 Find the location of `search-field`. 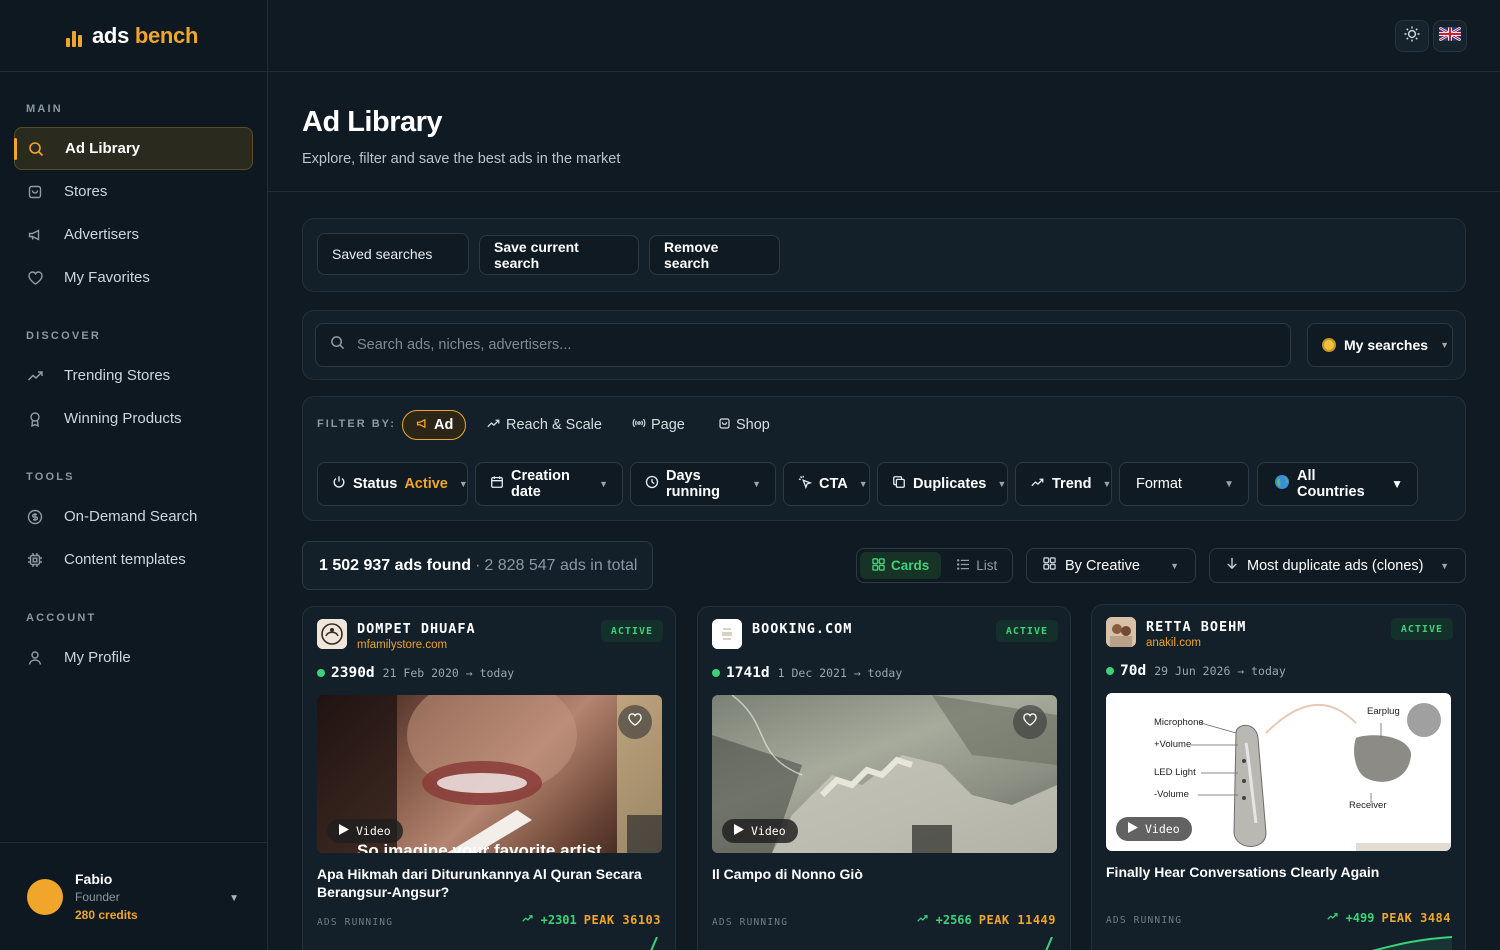

search-field is located at coordinates (803, 345).